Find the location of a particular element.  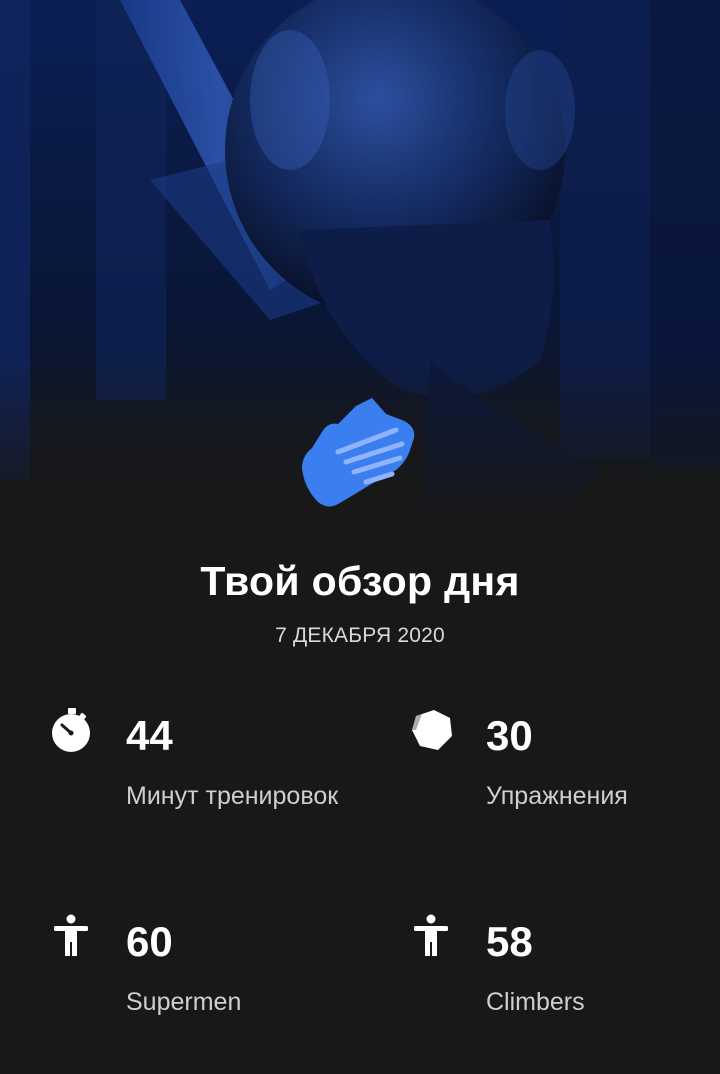

stat-supermen: 60 Supermen is located at coordinates (200, 994).